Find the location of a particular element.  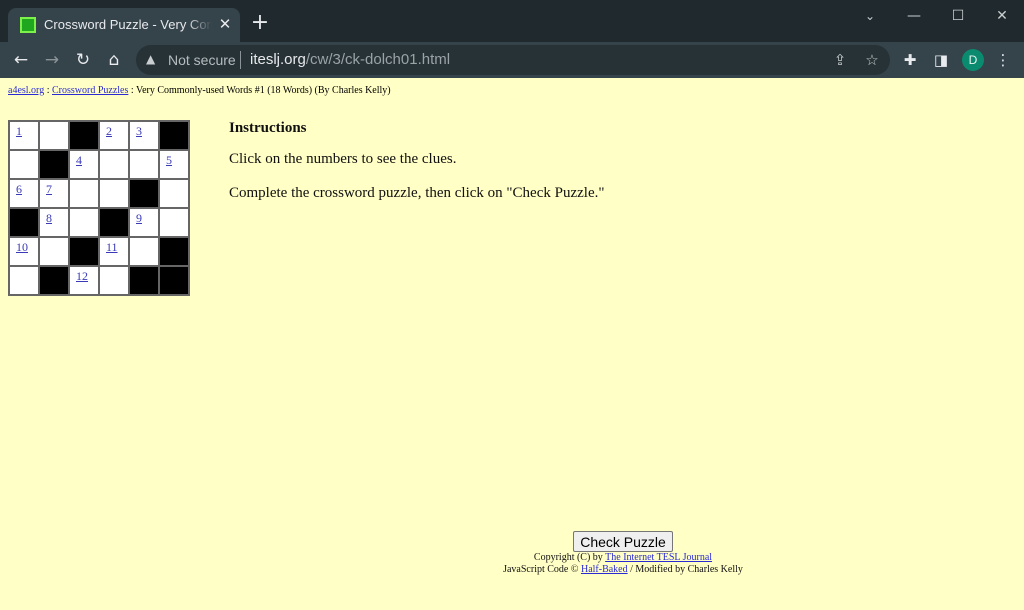

grid-row: 89 is located at coordinates (99, 222).